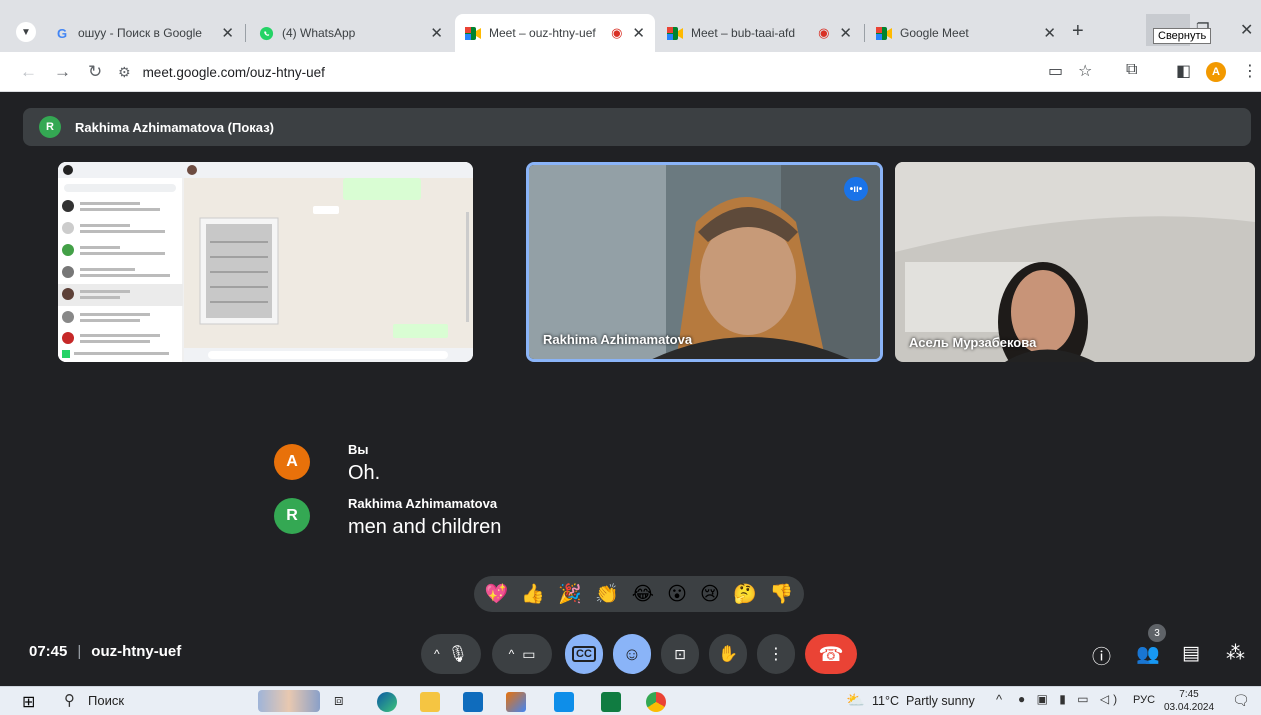  Describe the element at coordinates (26, 32) in the screenshot. I see `tab-search-button: ▼` at that location.